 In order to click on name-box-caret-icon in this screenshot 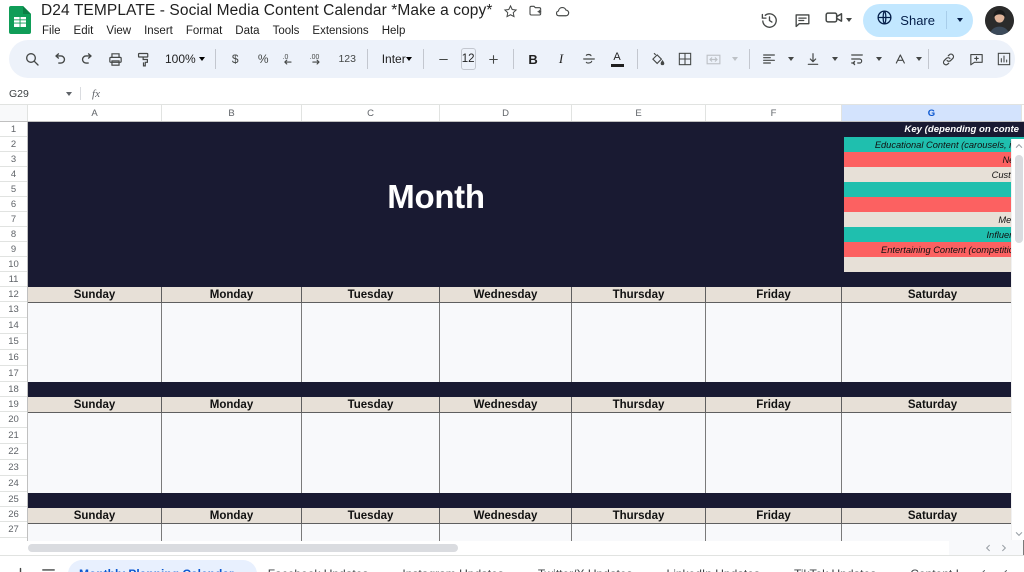, I will do `click(69, 93)`.